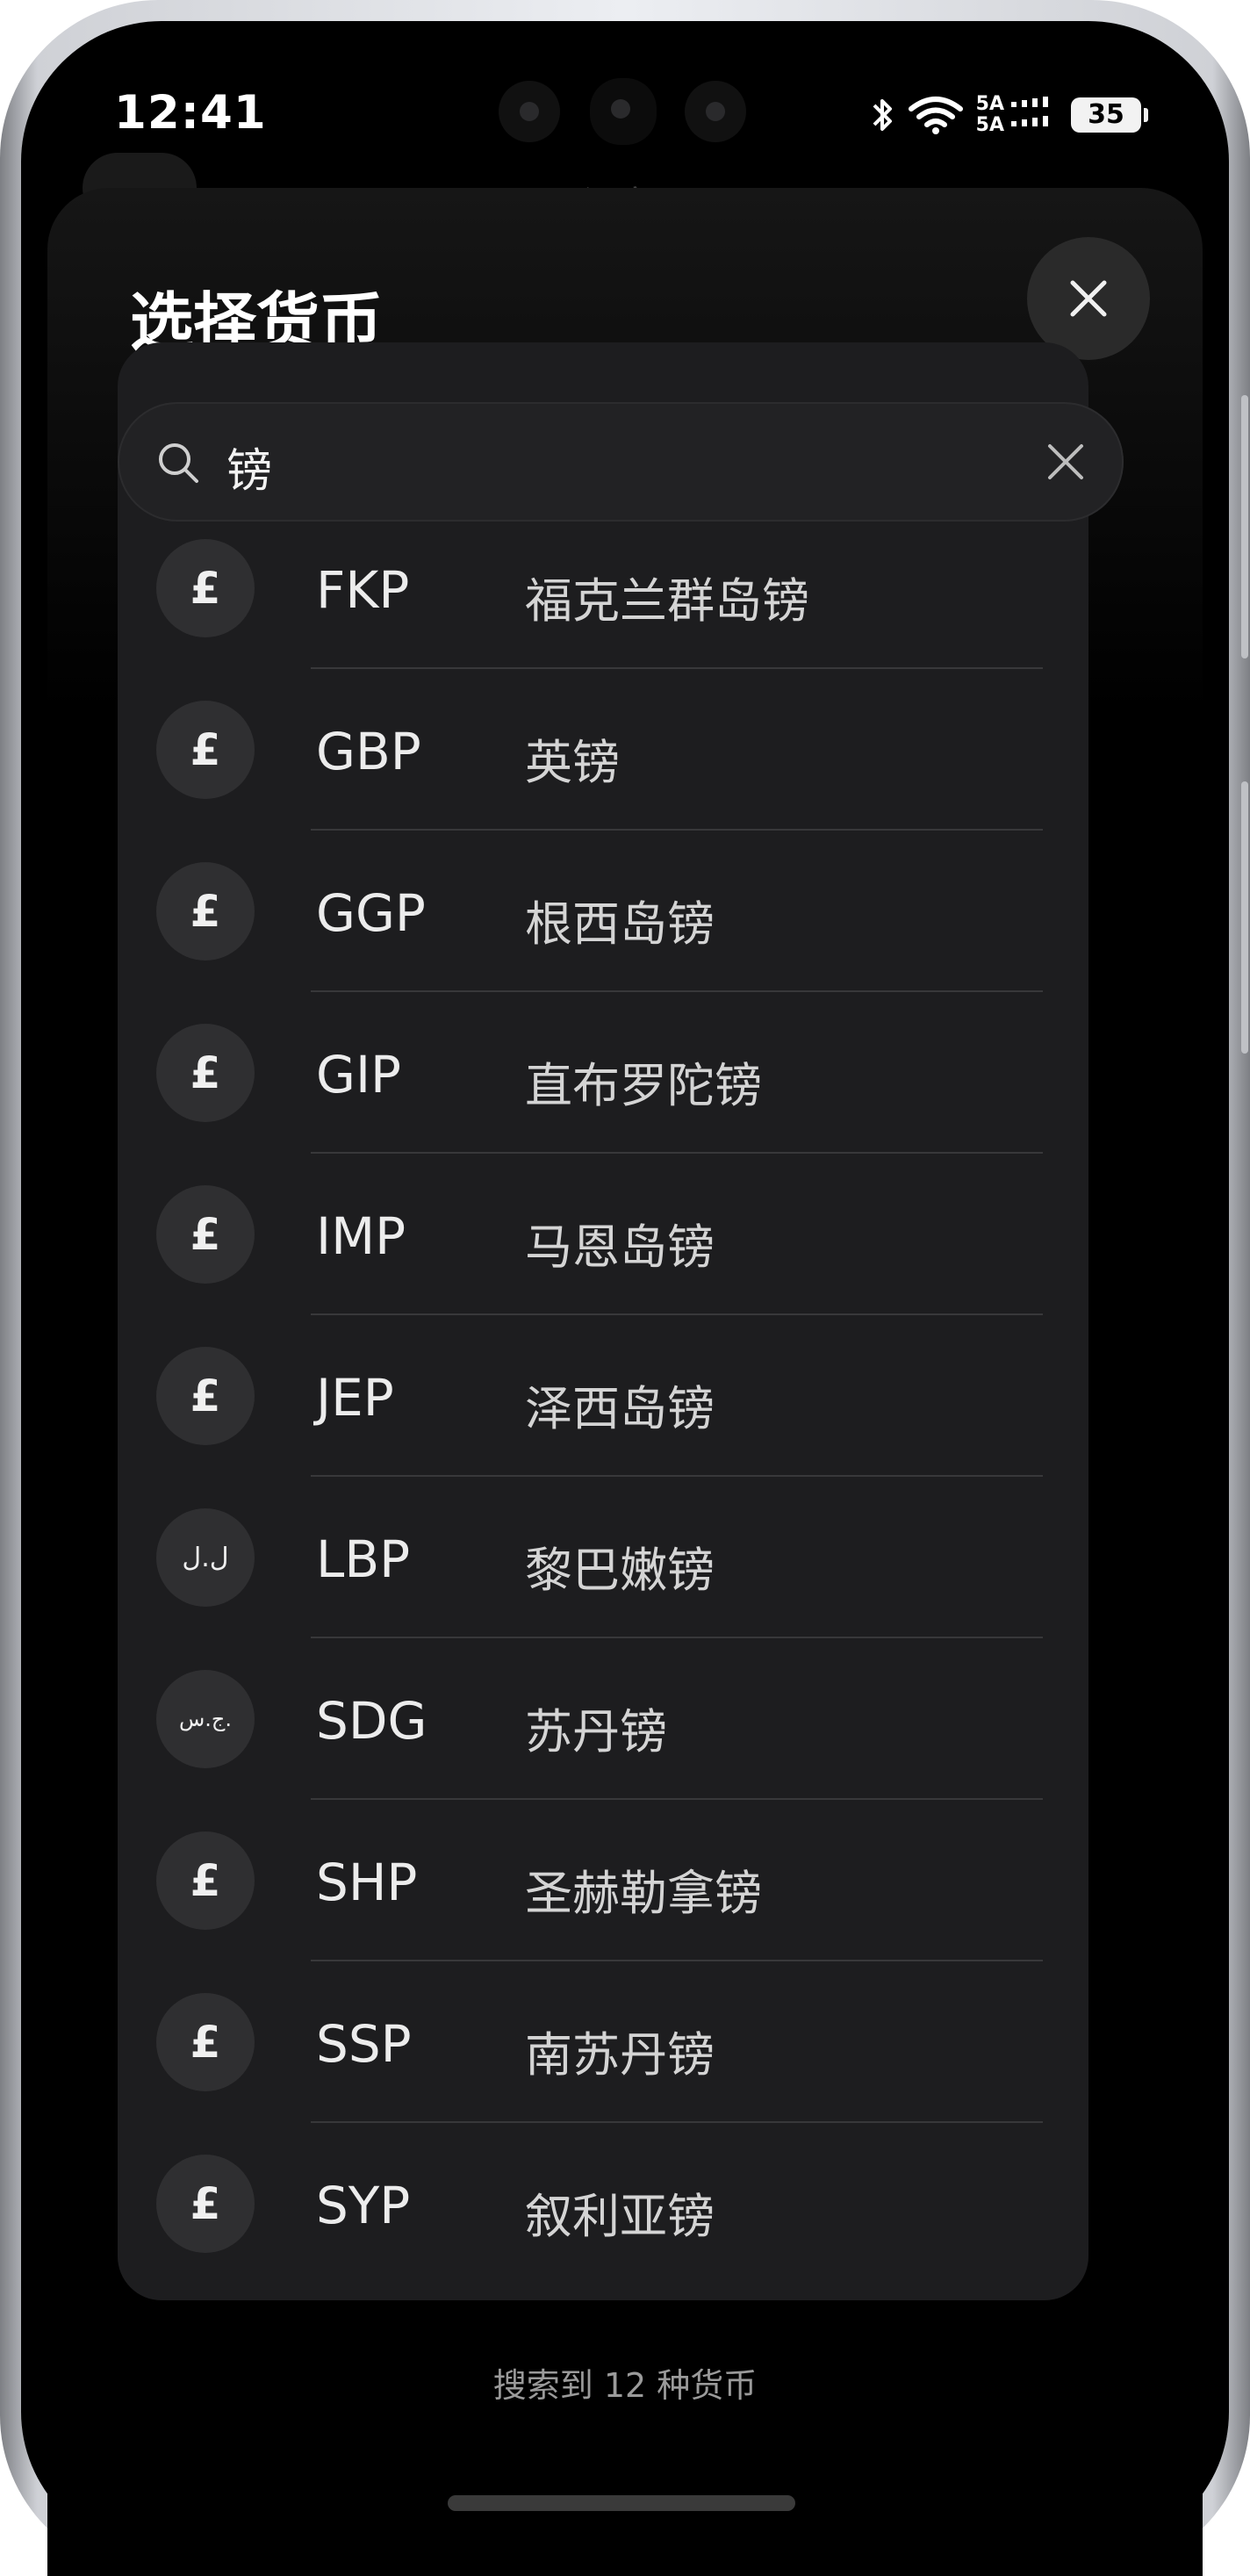 Image resolution: width=1250 pixels, height=2576 pixels. Describe the element at coordinates (621, 462) in the screenshot. I see `search-field: 镑` at that location.